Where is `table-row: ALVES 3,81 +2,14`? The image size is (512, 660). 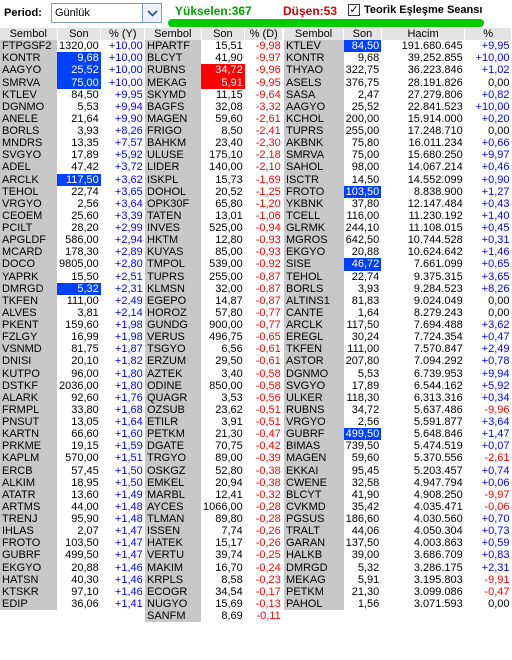 table-row: ALVES 3,81 +2,14 is located at coordinates (72, 312).